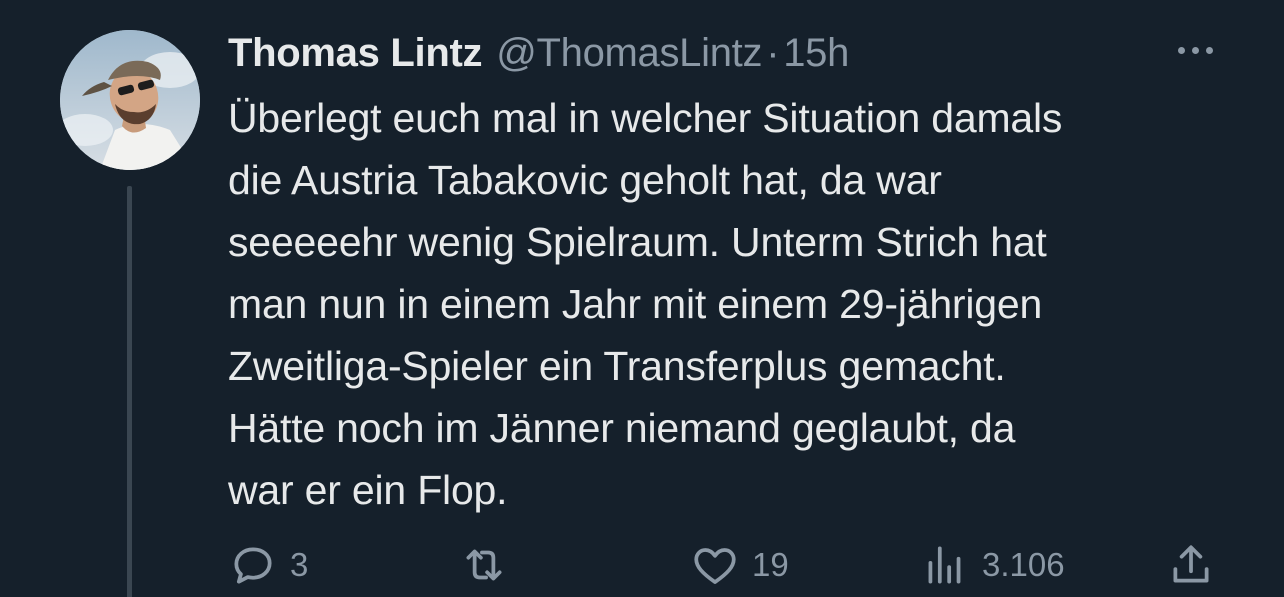  What do you see at coordinates (484, 565) in the screenshot?
I see `retweet-icon` at bounding box center [484, 565].